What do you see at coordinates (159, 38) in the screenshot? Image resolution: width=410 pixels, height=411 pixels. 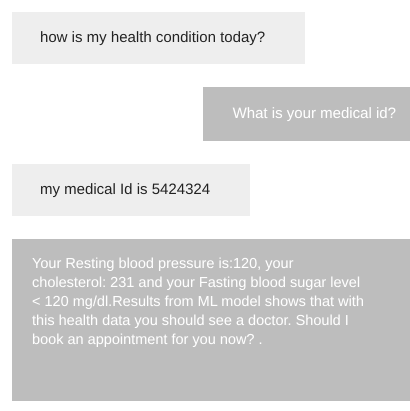 I see `message-bubble: how is my health condition today?` at bounding box center [159, 38].